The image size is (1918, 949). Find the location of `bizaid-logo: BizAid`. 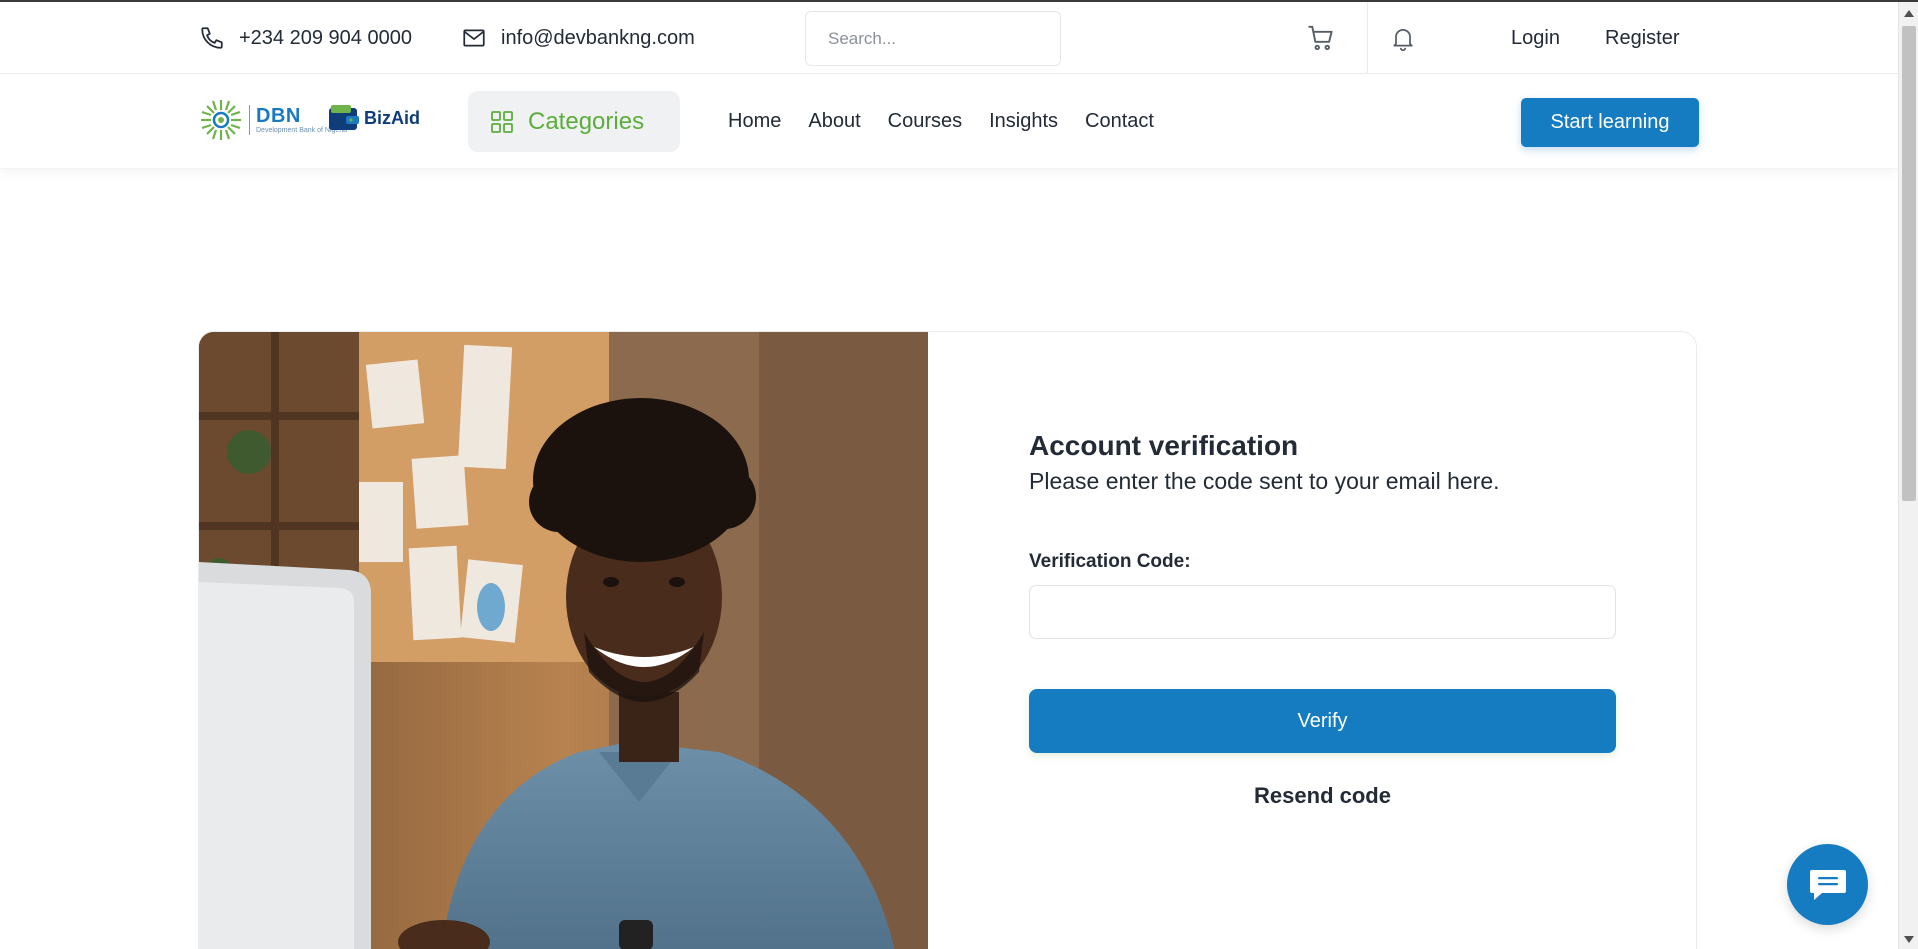

bizaid-logo: BizAid is located at coordinates (374, 118).